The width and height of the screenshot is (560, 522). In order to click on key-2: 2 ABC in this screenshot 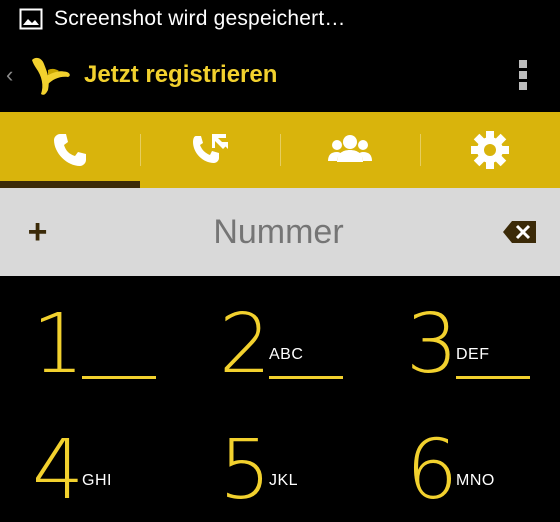, I will do `click(280, 336)`.